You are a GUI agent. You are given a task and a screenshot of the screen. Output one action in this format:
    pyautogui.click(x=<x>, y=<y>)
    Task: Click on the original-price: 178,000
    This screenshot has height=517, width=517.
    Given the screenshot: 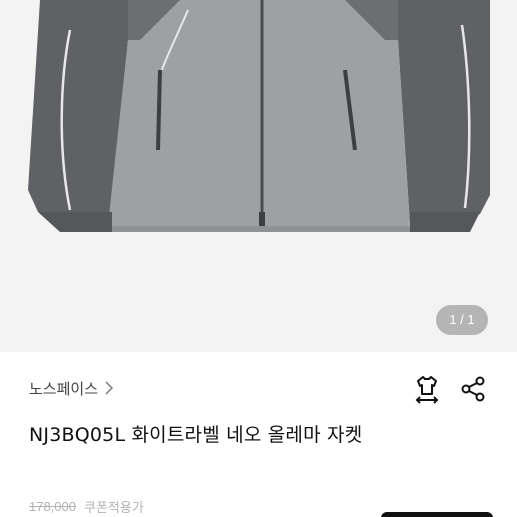 What is the action you would take?
    pyautogui.click(x=52, y=506)
    